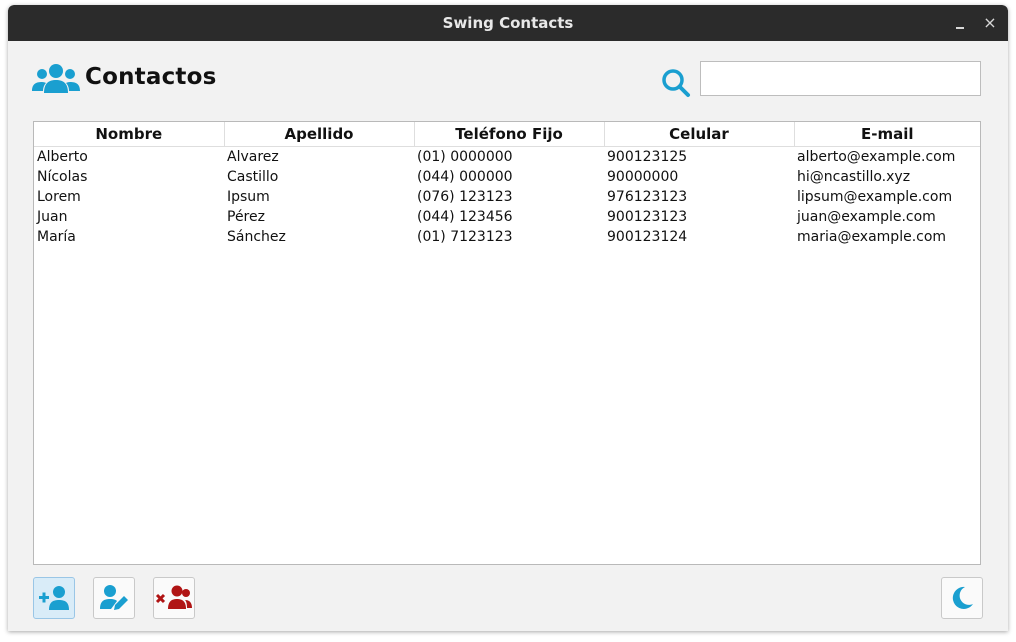 This screenshot has height=642, width=1016. I want to click on cell-celular: 976123123, so click(699, 197).